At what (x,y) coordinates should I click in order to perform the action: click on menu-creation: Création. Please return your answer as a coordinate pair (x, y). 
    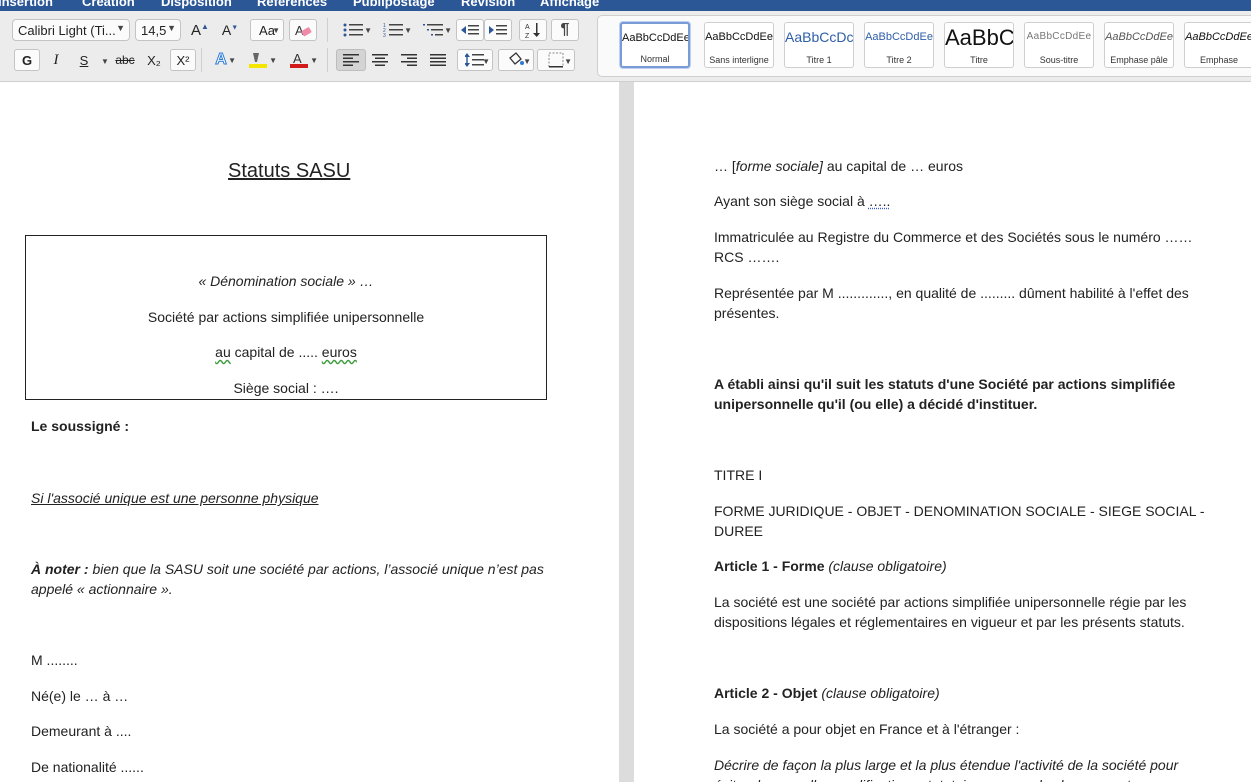
    Looking at the image, I should click on (108, 4).